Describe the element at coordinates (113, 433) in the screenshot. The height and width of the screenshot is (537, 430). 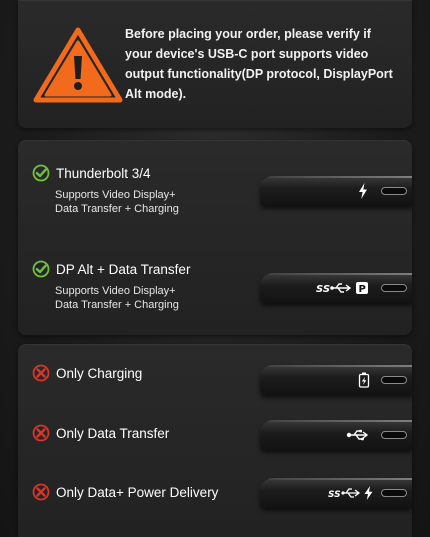
I see `item-title: Only Data Transfer` at that location.